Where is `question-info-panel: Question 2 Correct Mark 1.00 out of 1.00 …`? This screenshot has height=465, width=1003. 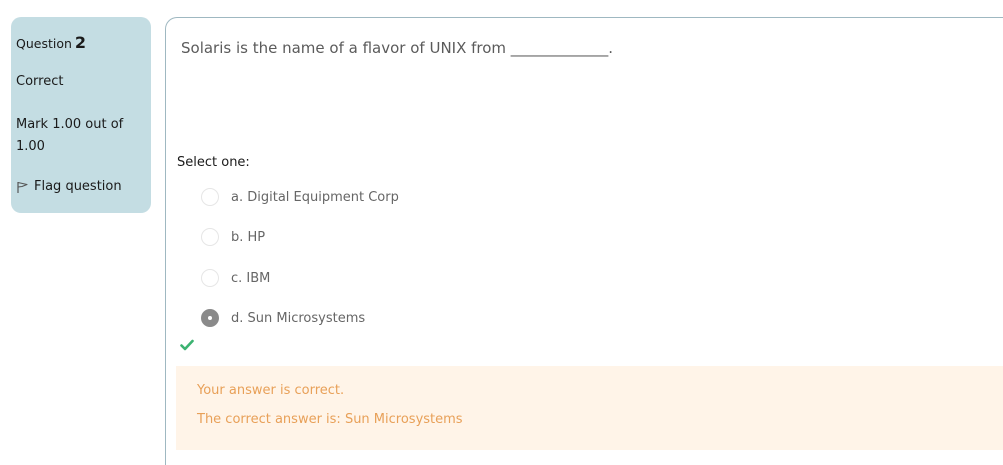
question-info-panel: Question 2 Correct Mark 1.00 out of 1.00 … is located at coordinates (81, 115).